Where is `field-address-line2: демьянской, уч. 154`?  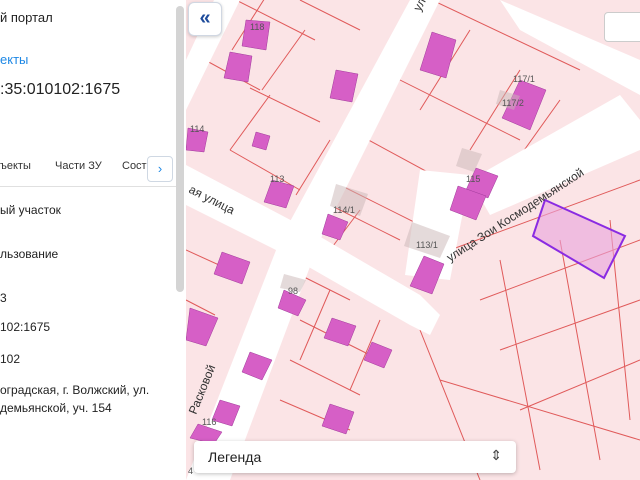
field-address-line2: демьянской, уч. 154 is located at coordinates (56, 408).